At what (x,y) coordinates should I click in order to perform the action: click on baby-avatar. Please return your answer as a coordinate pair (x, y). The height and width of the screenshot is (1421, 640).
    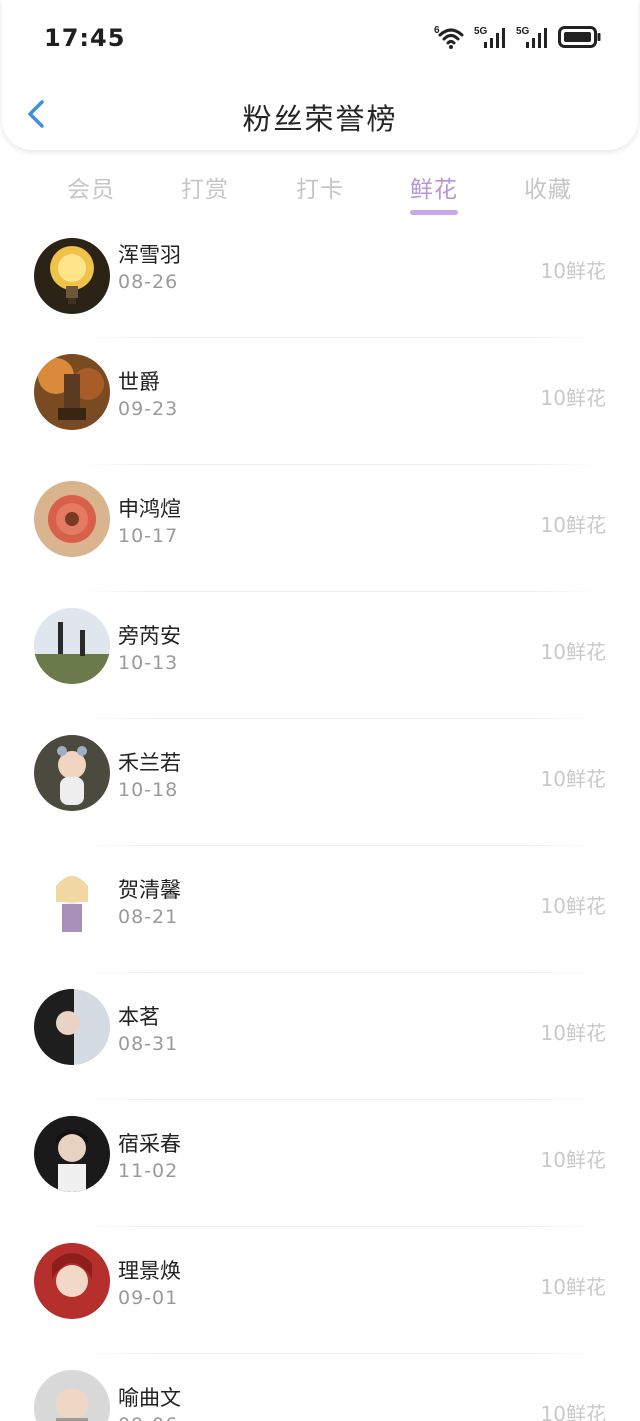
    Looking at the image, I should click on (72, 1395).